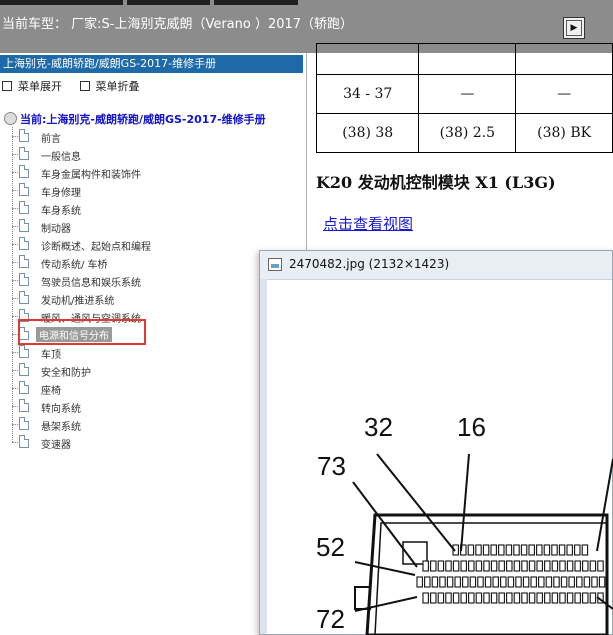 This screenshot has height=635, width=613. I want to click on tree-root: 当前:上海别克-威朗轿跑/威朗GS-2017-维修手册, so click(135, 119).